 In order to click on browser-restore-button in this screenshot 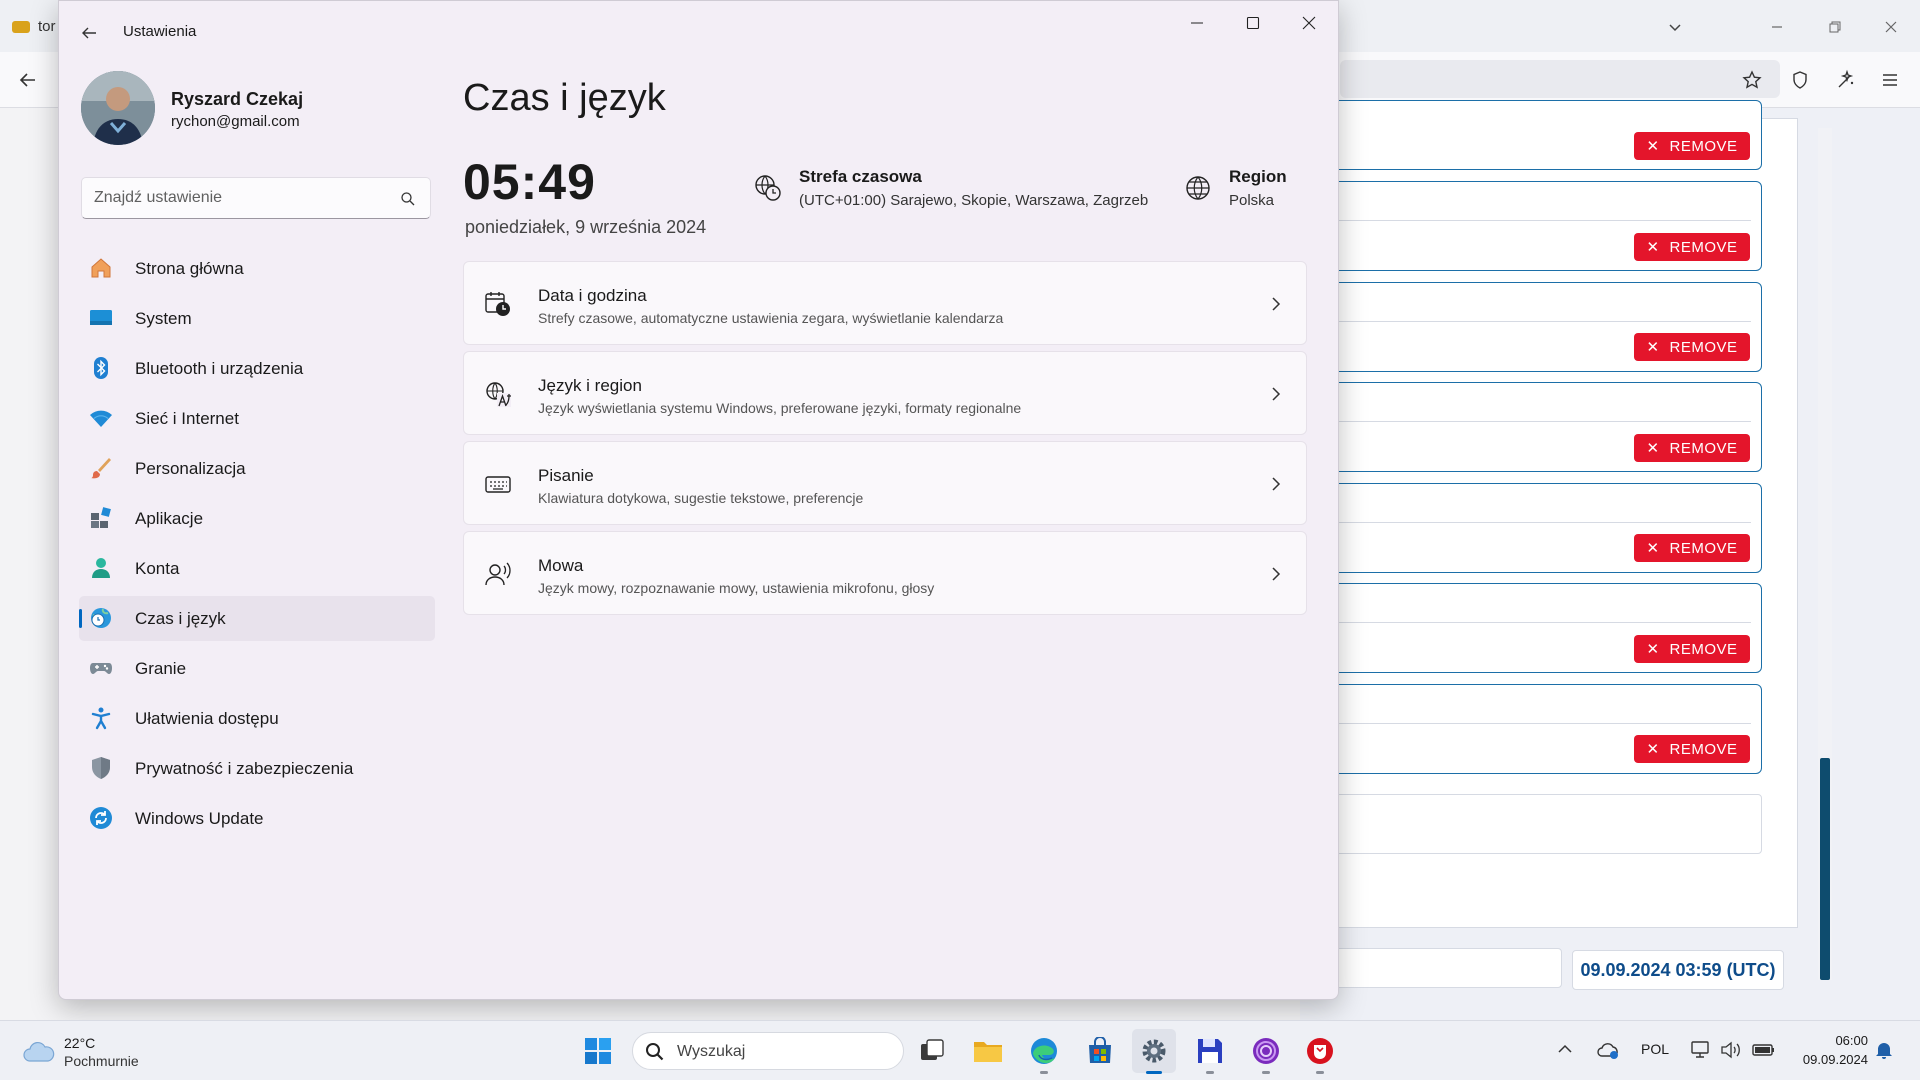, I will do `click(1835, 27)`.